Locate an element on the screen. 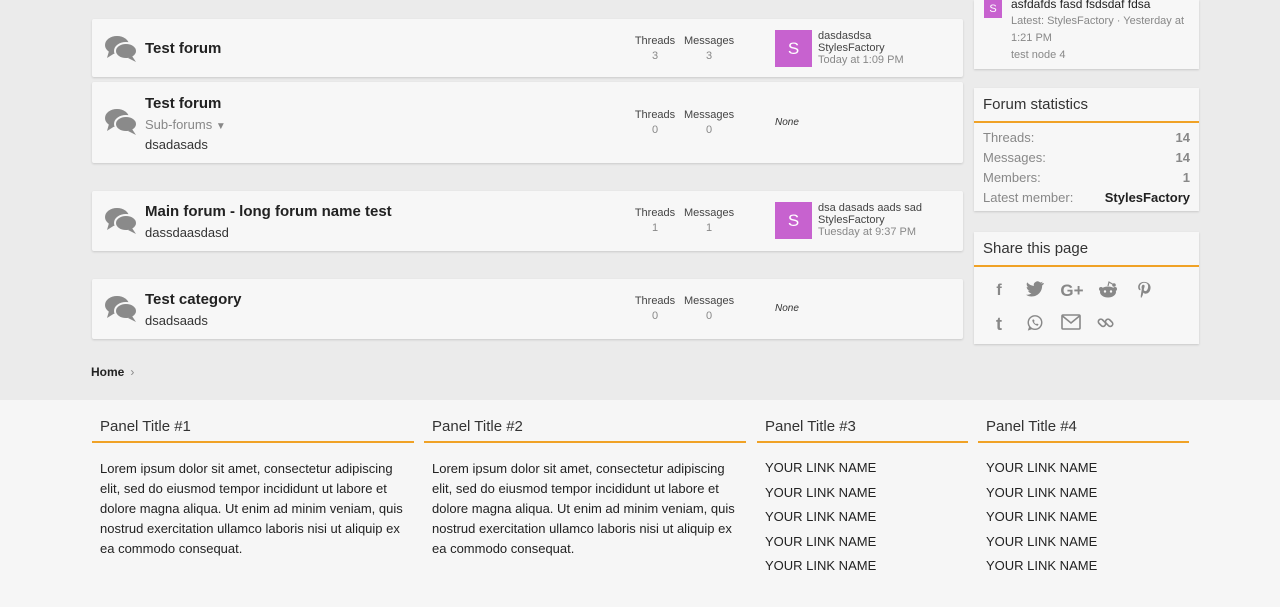 The width and height of the screenshot is (1280, 607). share-block: Share this page f G+ t is located at coordinates (1086, 288).